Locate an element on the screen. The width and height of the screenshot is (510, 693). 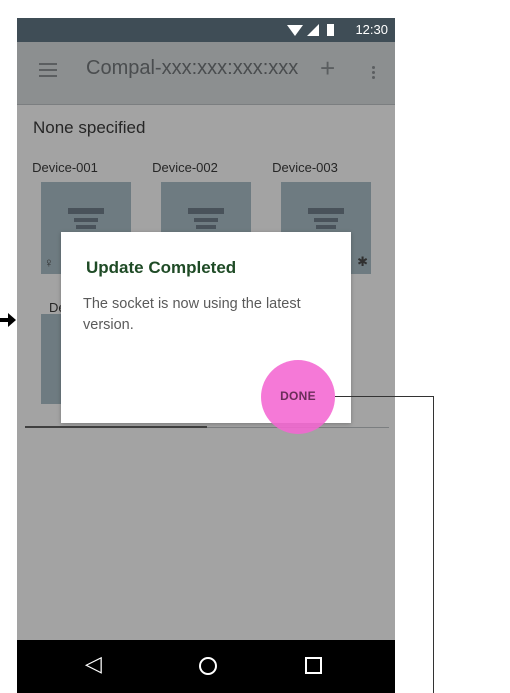
more-vert-icon is located at coordinates (374, 74).